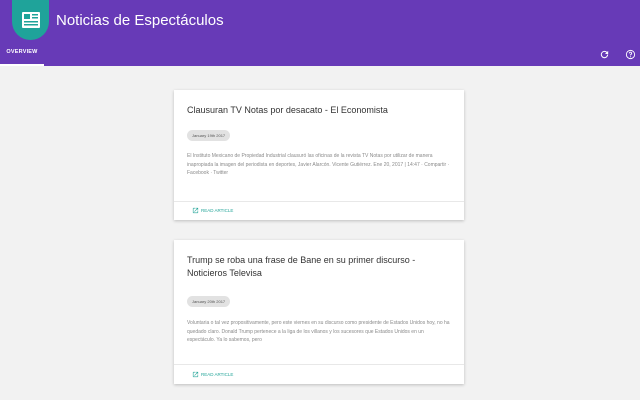 Image resolution: width=640 pixels, height=400 pixels. Describe the element at coordinates (209, 301) in the screenshot. I see `date-chip: January 20th 2017` at that location.